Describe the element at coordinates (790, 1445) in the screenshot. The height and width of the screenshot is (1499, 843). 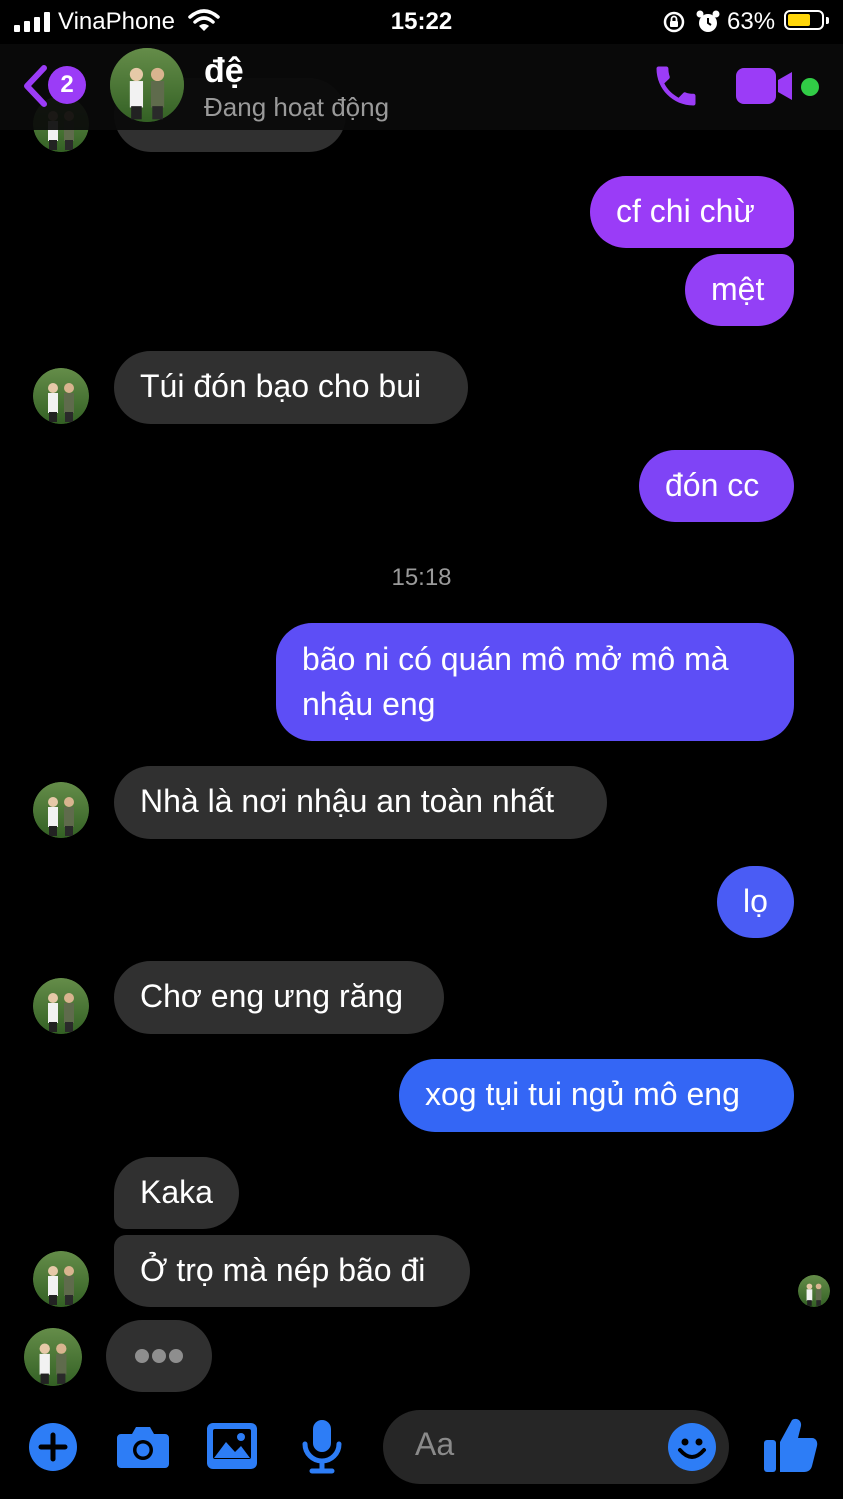
I see `thumbs-up-icon` at that location.